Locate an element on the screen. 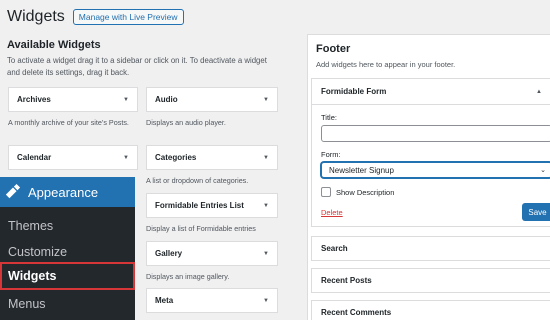 The image size is (550, 320). submenu-themes: Themes is located at coordinates (30, 226).